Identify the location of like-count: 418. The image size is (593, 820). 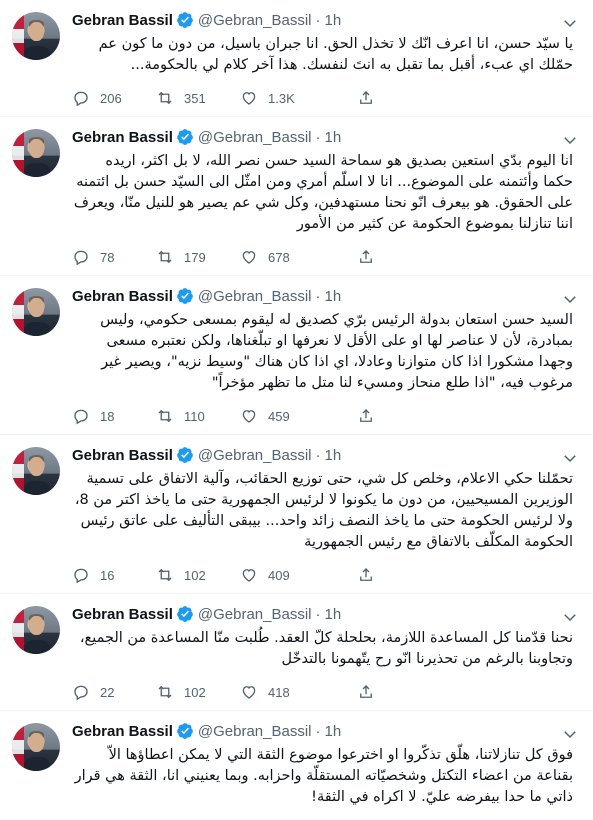
(279, 692).